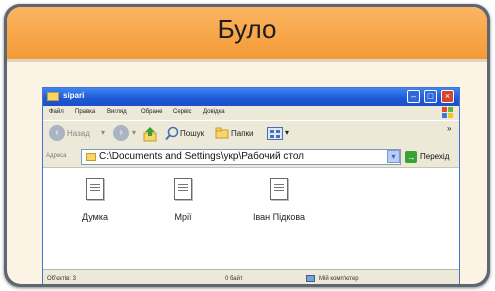 This screenshot has height=291, width=495. Describe the element at coordinates (56, 112) in the screenshot. I see `menu-file: Файл` at that location.